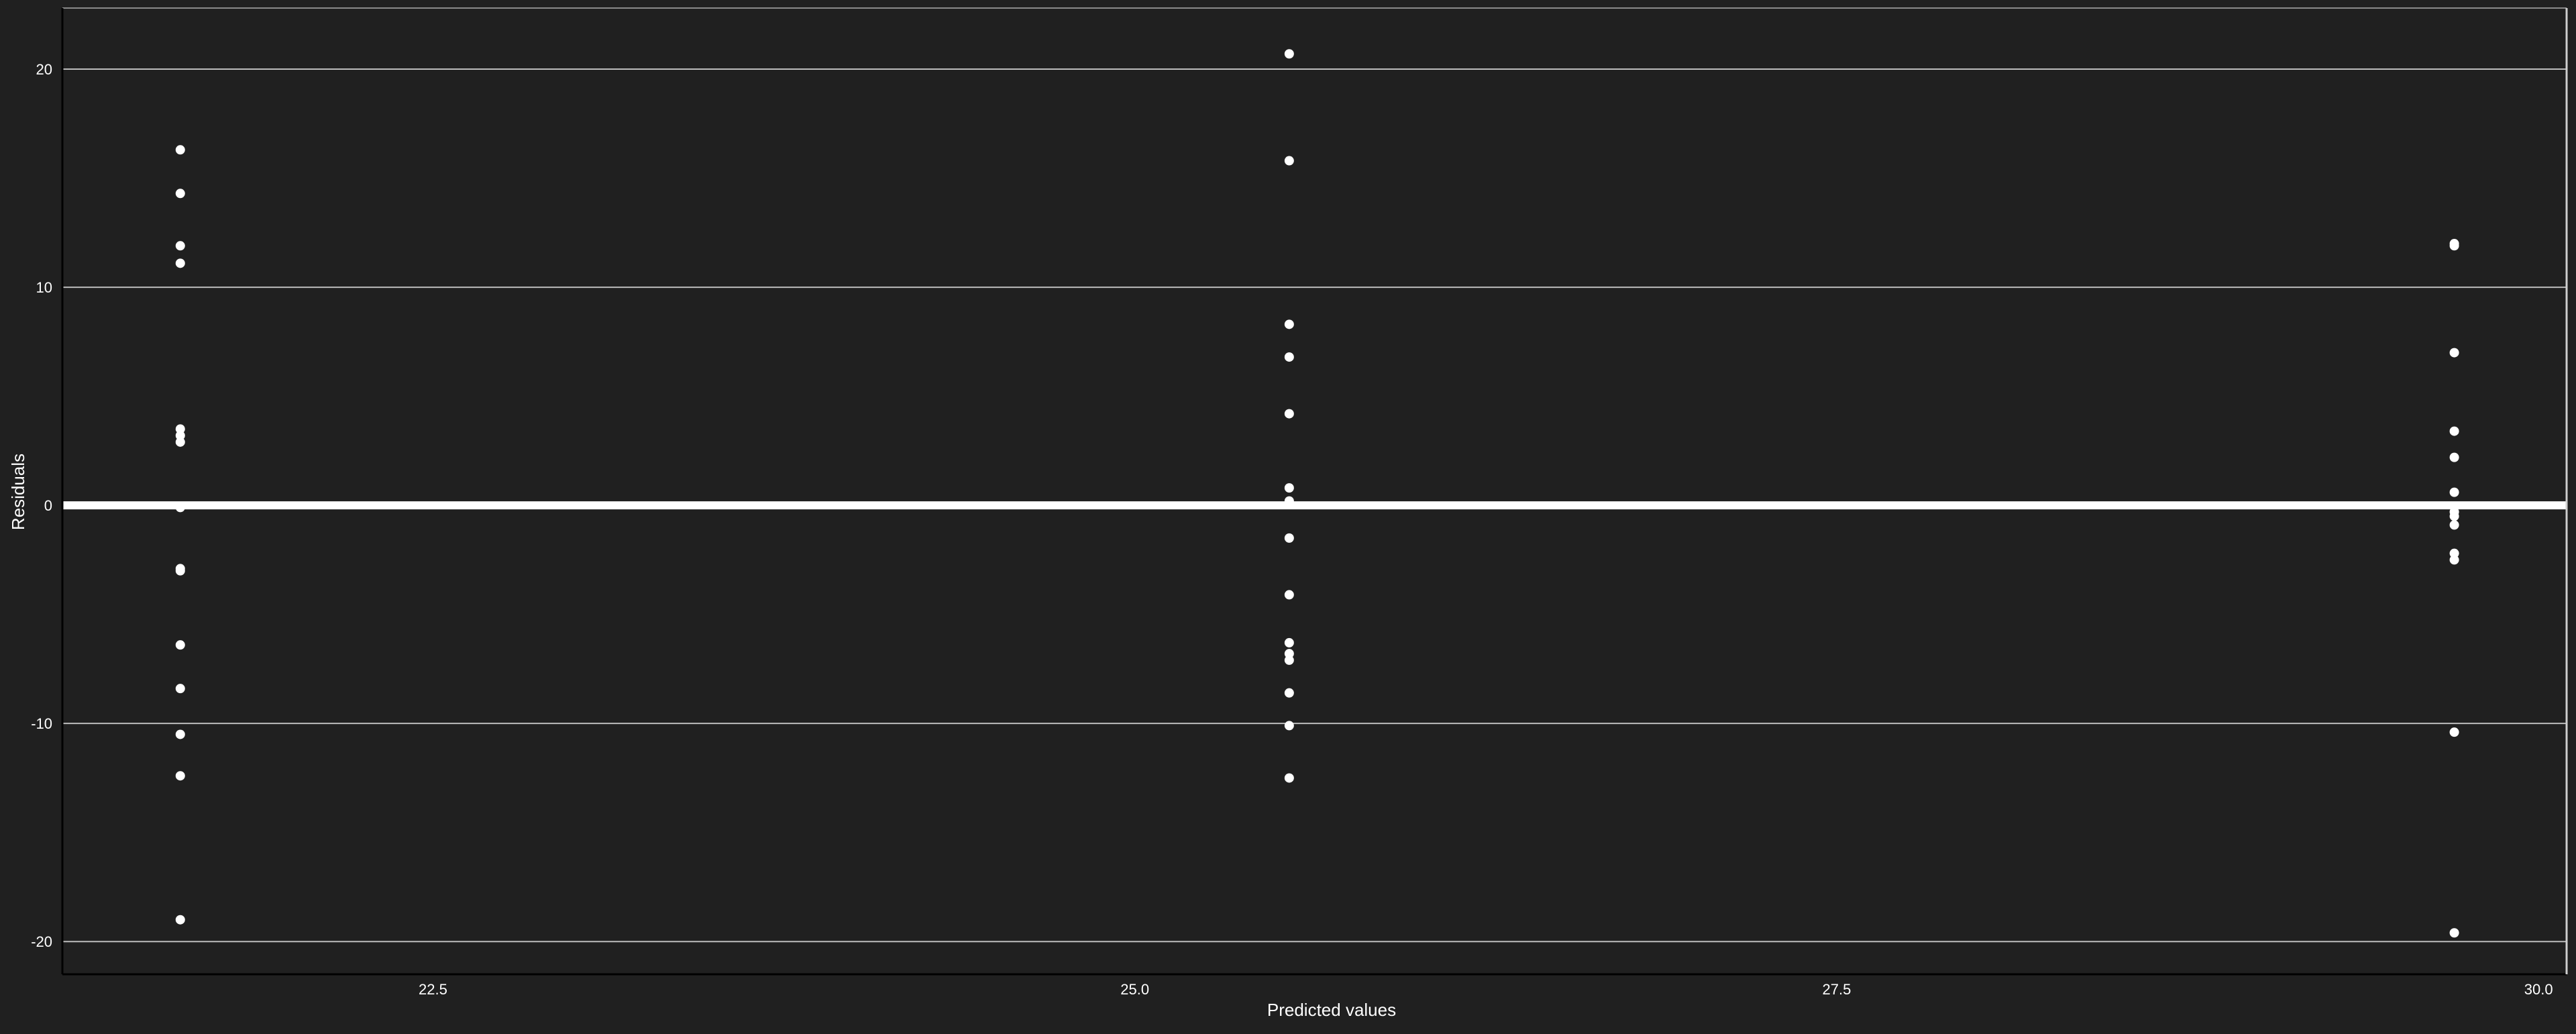 The image size is (2576, 1034). What do you see at coordinates (48, 505) in the screenshot?
I see `y-tick-label: 0` at bounding box center [48, 505].